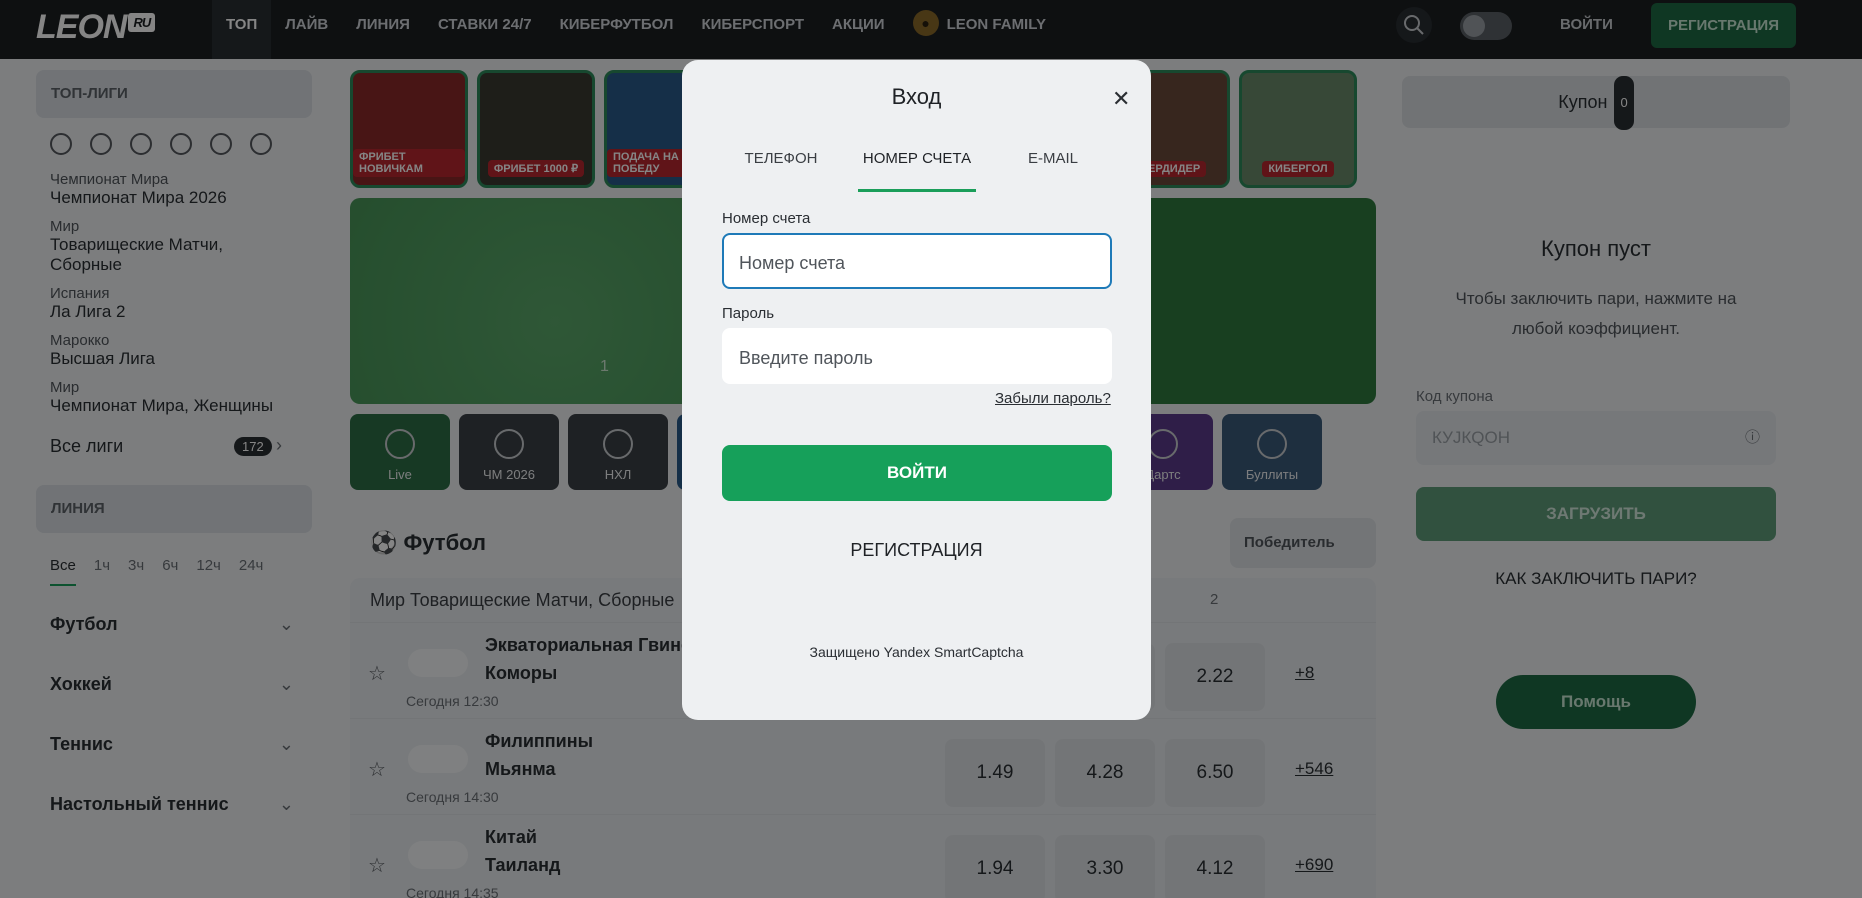  Describe the element at coordinates (917, 473) in the screenshot. I see `login-submit-button: ВОЙТИ` at that location.